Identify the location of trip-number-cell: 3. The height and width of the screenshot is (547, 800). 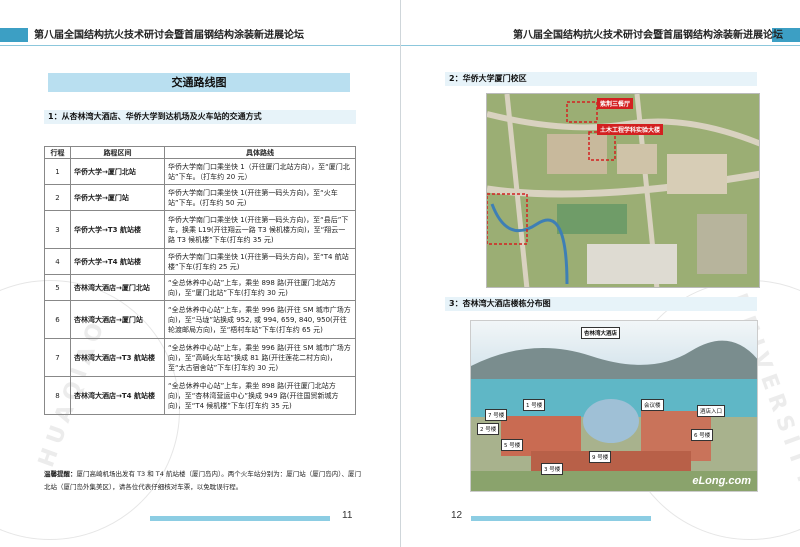
(57, 229).